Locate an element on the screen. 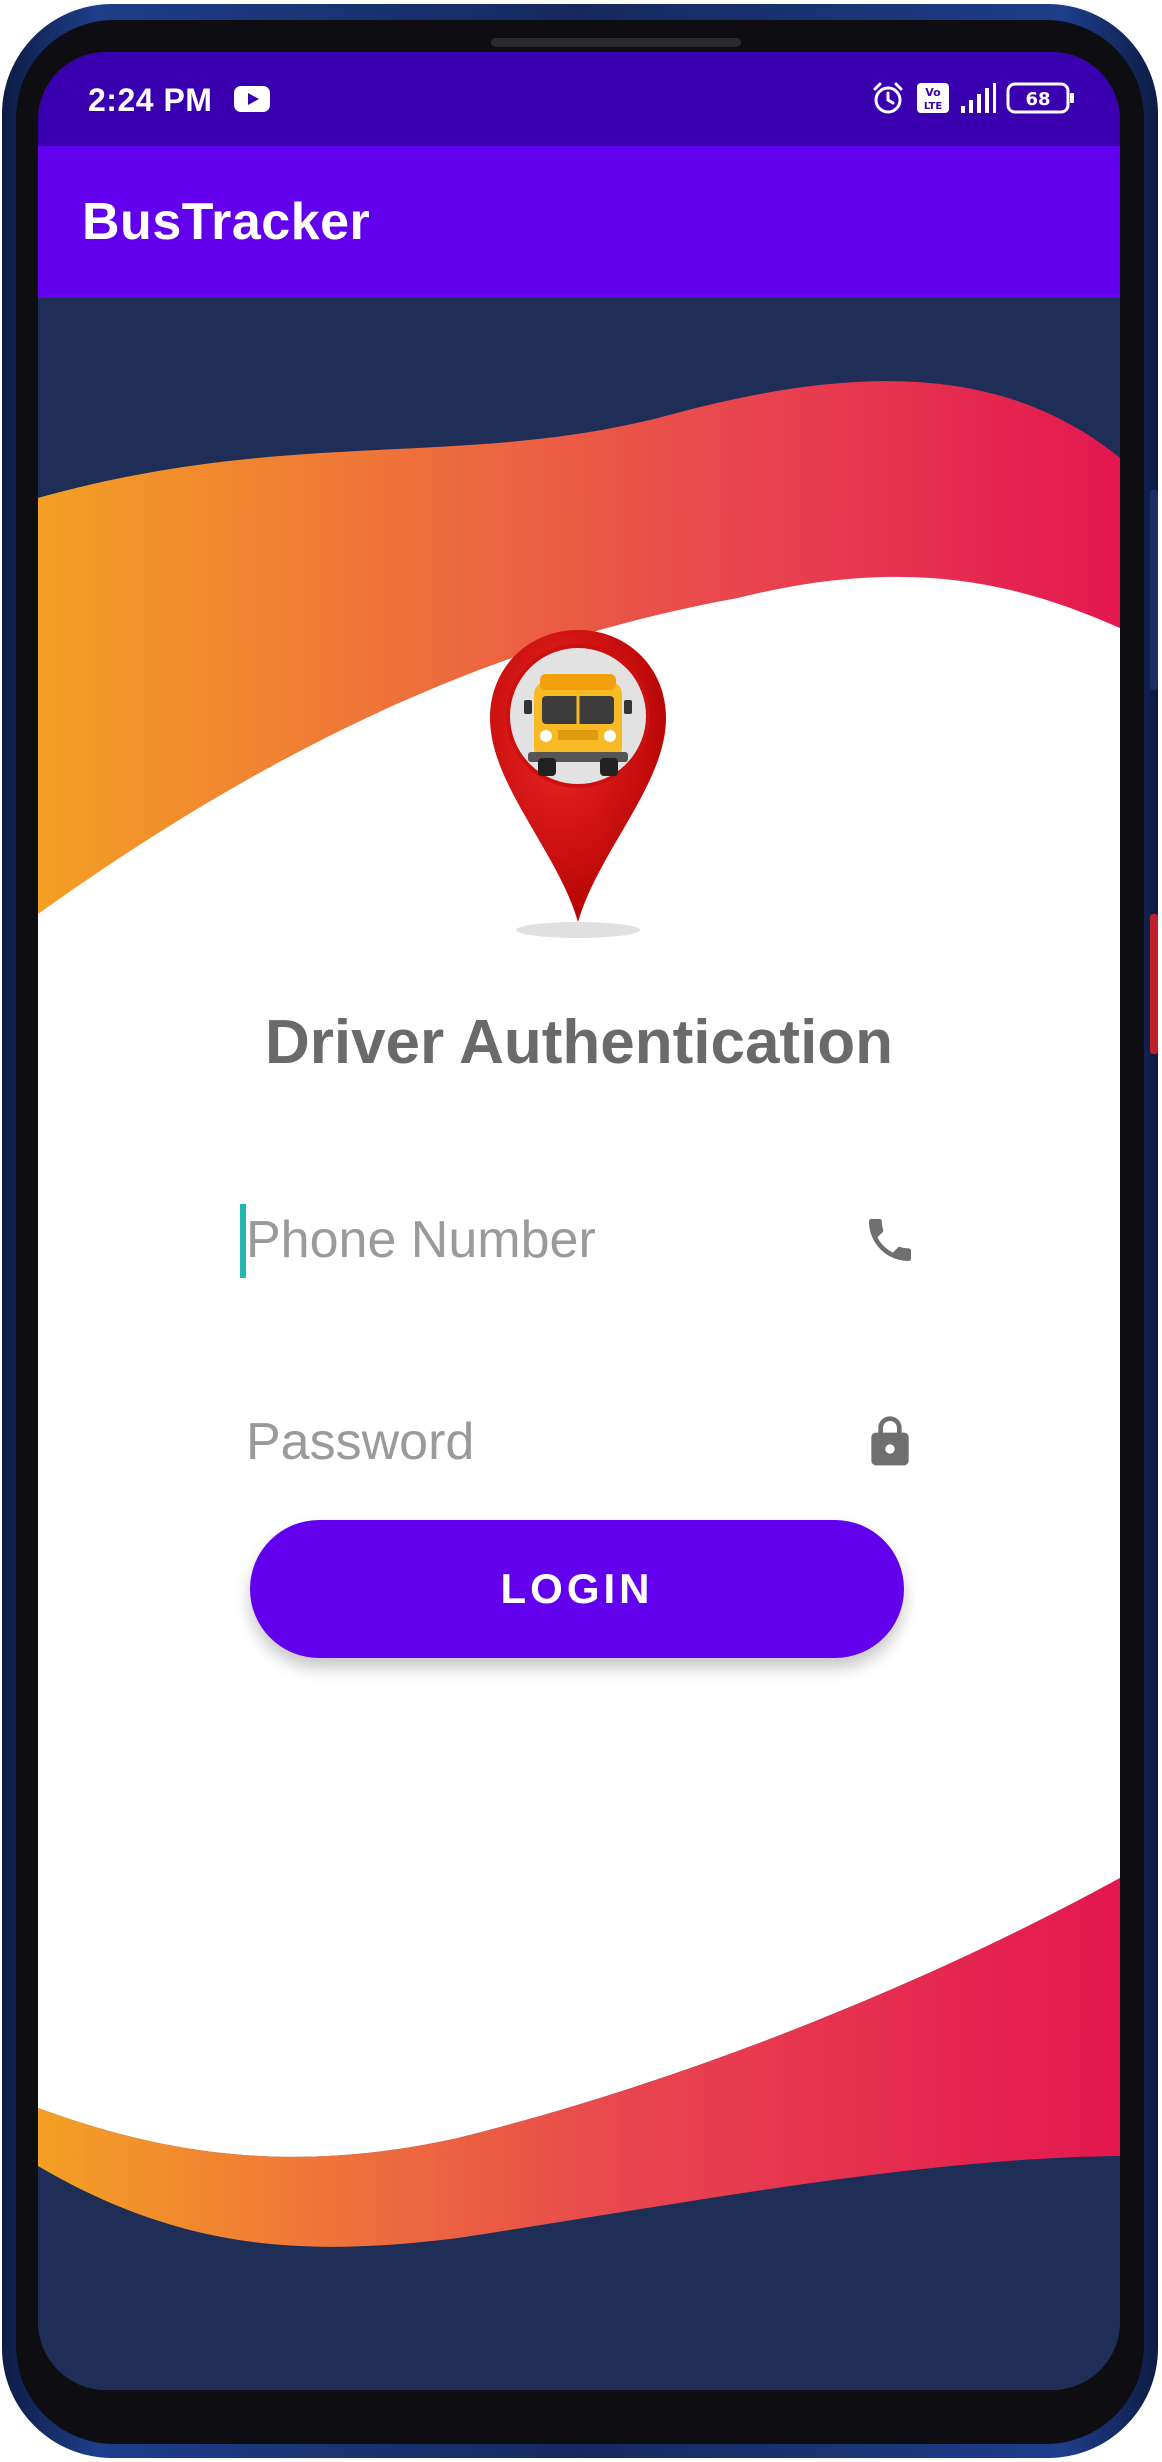 Image resolution: width=1162 pixels, height=2462 pixels. youtube-icon is located at coordinates (252, 99).